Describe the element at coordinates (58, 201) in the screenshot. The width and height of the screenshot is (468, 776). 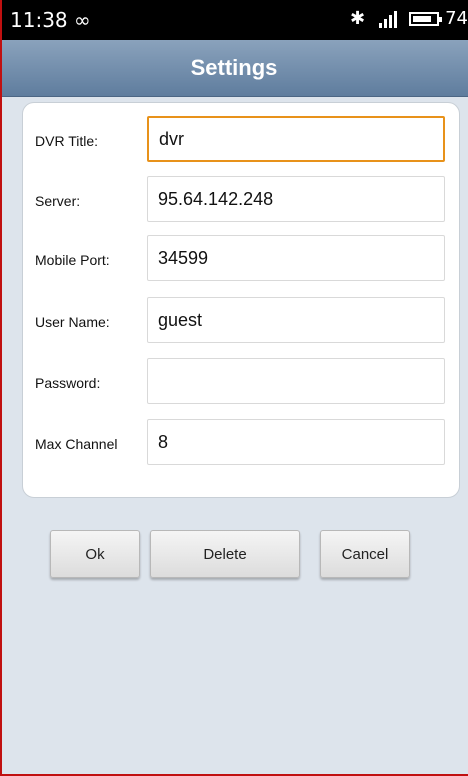
I see `server-label: Server:` at that location.